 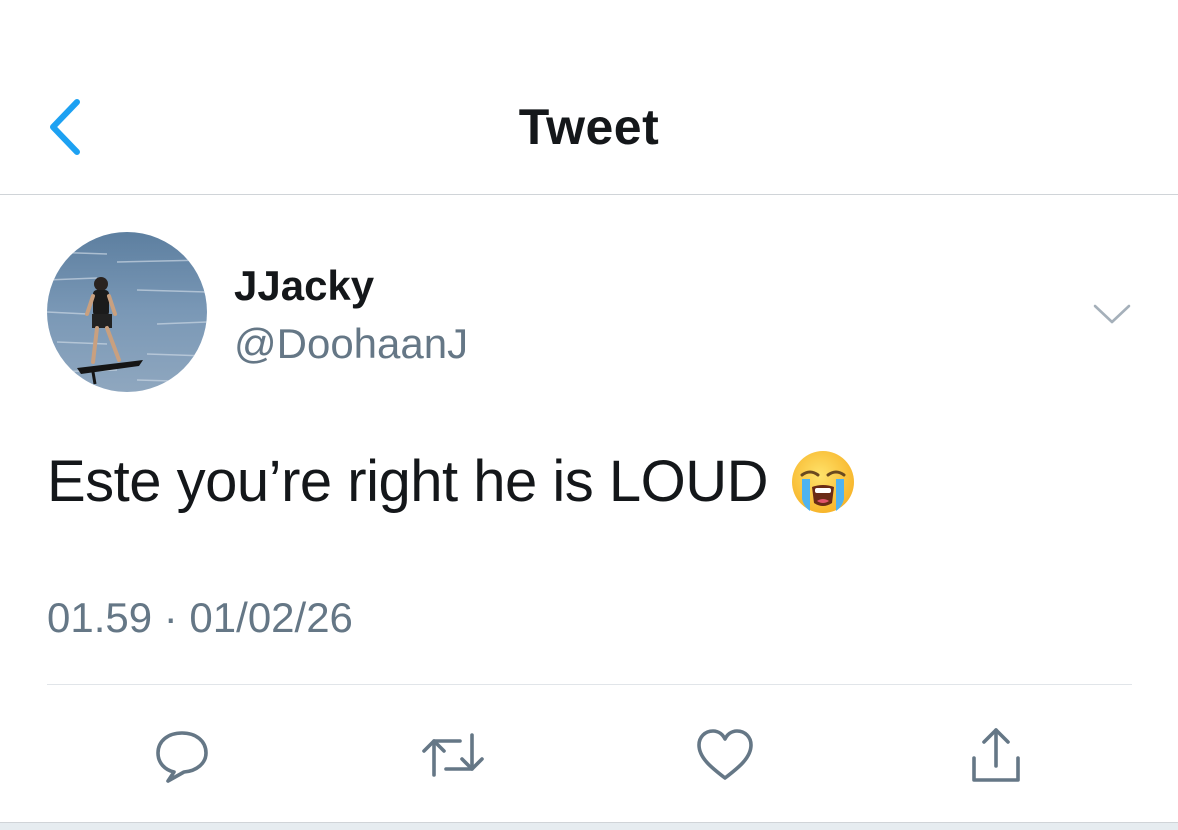 What do you see at coordinates (589, 826) in the screenshot?
I see `bottom-separator` at bounding box center [589, 826].